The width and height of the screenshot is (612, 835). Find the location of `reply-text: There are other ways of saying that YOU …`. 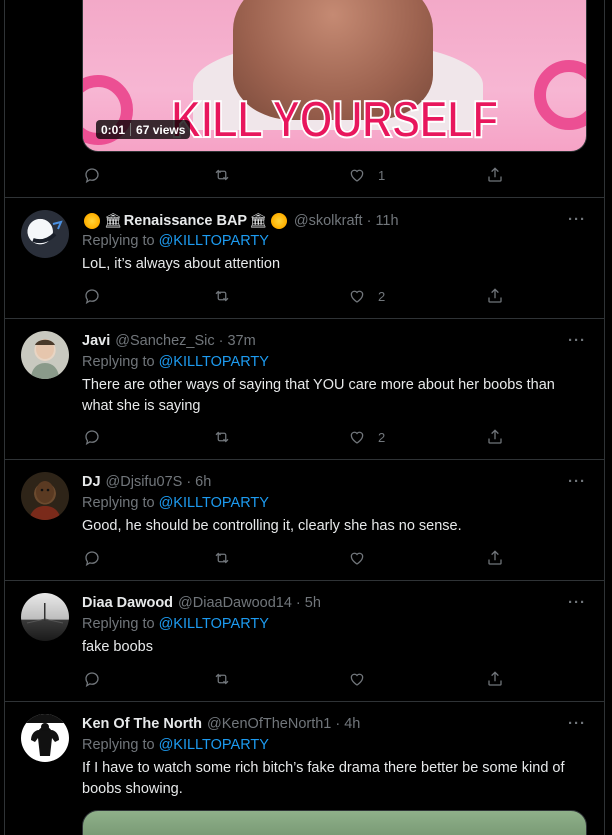

reply-text: There are other ways of saying that YOU … is located at coordinates (318, 395).